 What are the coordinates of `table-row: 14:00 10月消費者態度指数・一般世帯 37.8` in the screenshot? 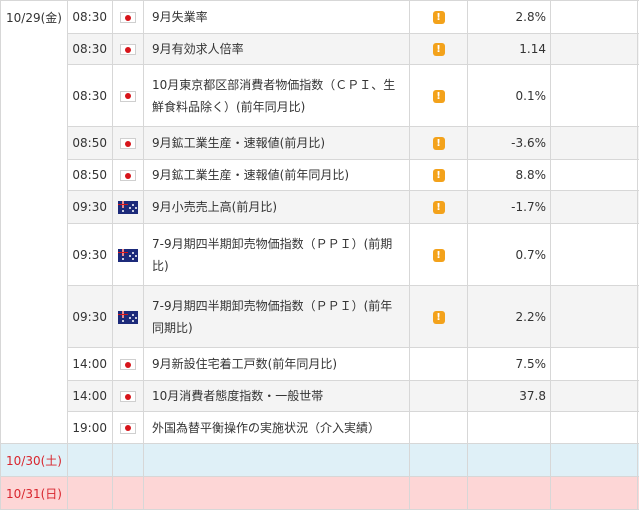 It's located at (320, 396).